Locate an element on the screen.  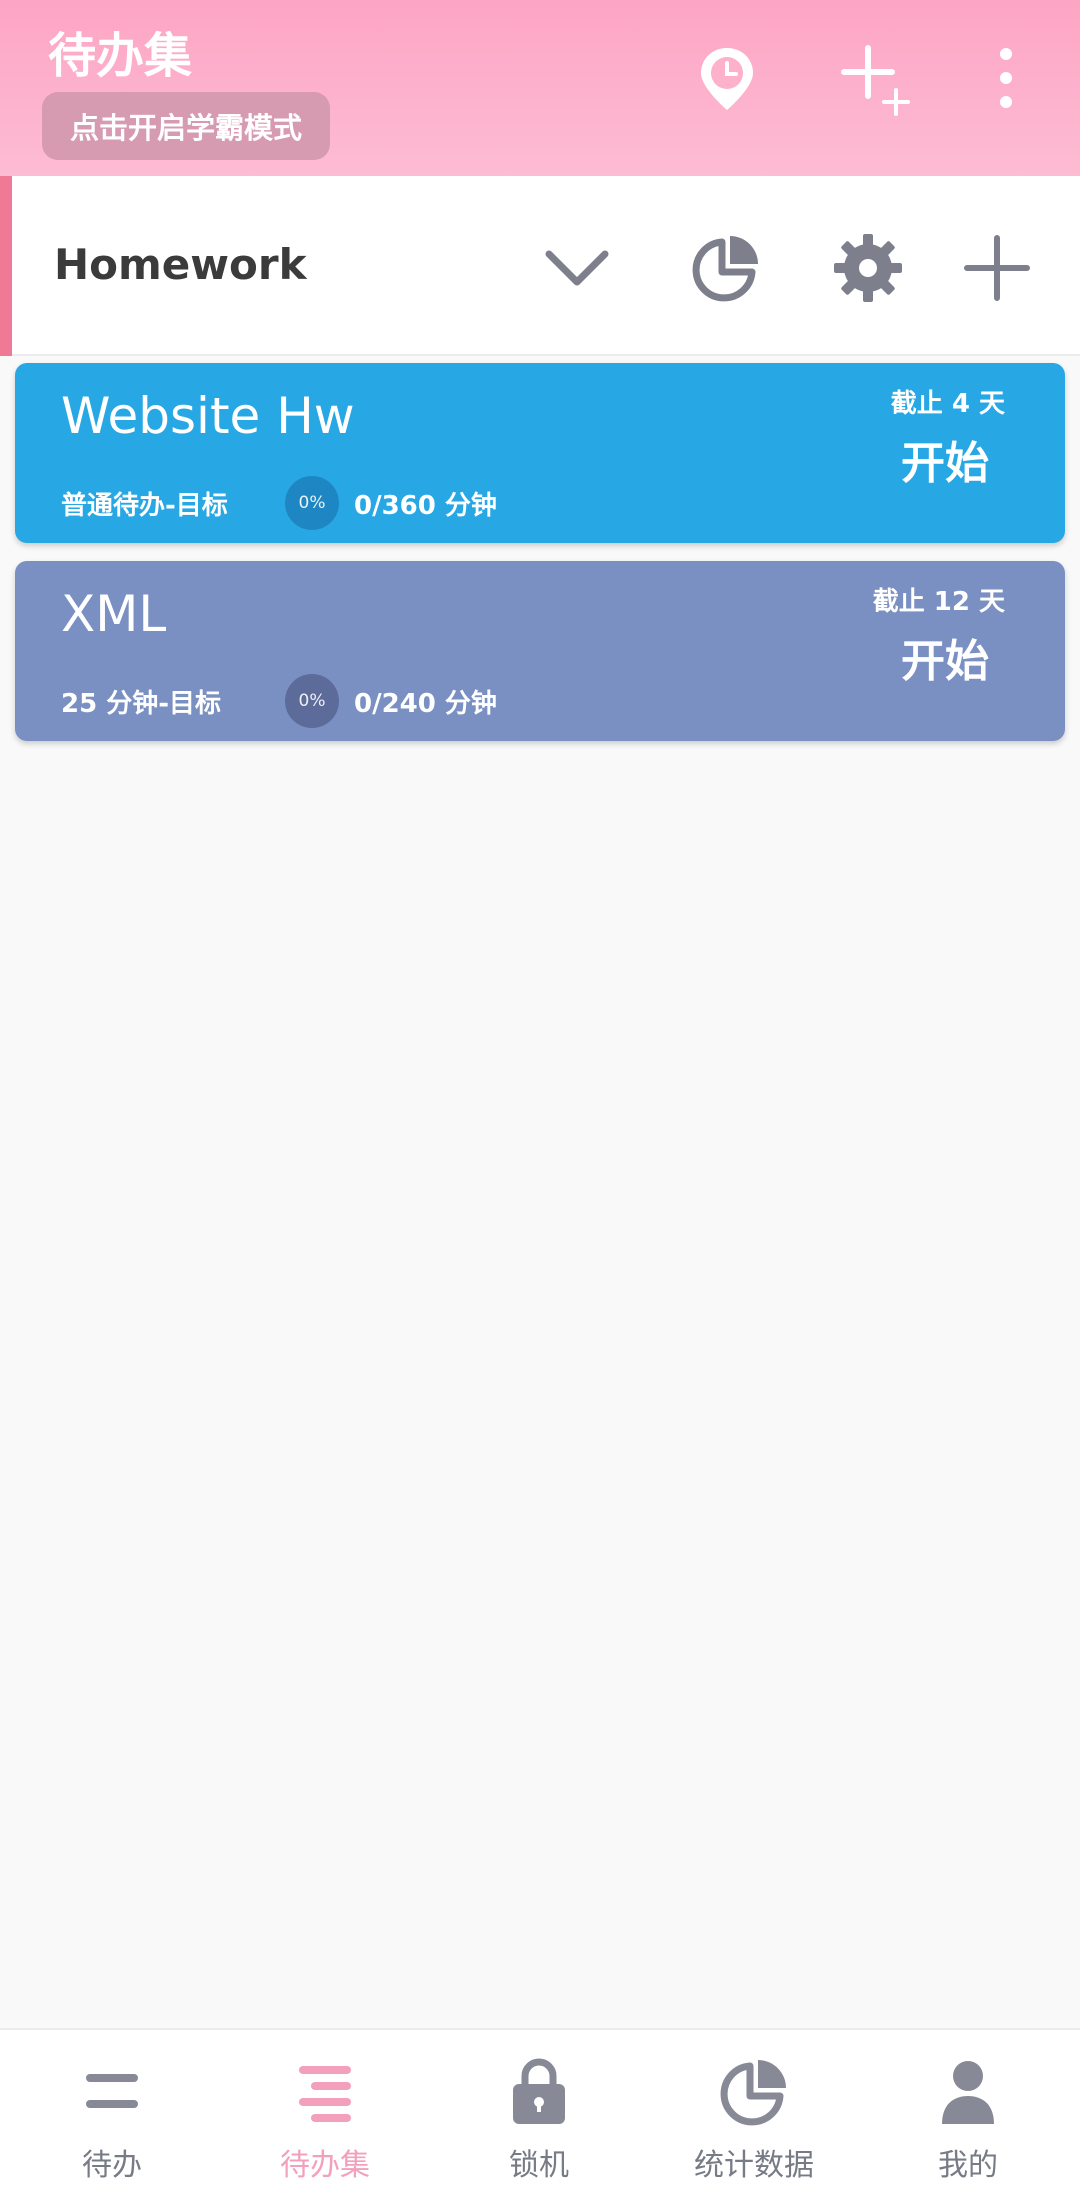
list-icon is located at coordinates (112, 2092).